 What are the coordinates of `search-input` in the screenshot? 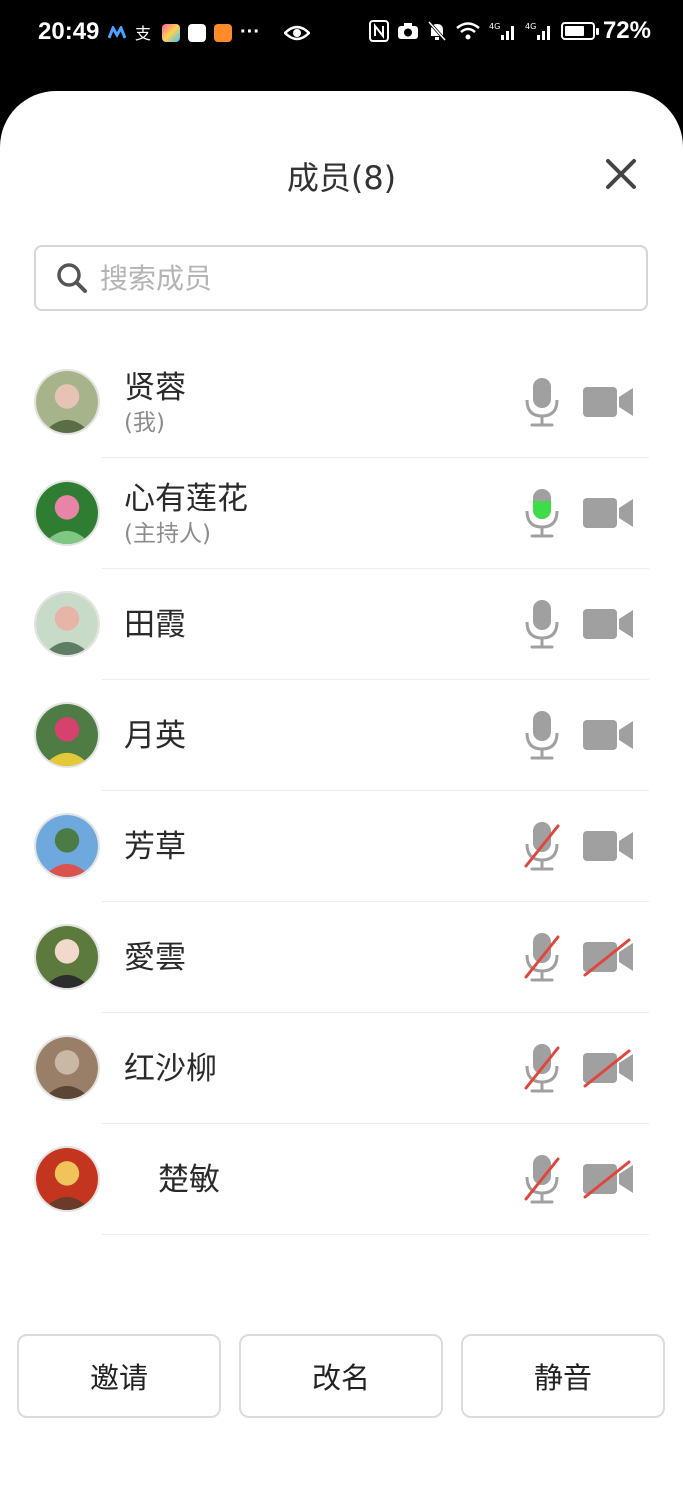 It's located at (360, 278).